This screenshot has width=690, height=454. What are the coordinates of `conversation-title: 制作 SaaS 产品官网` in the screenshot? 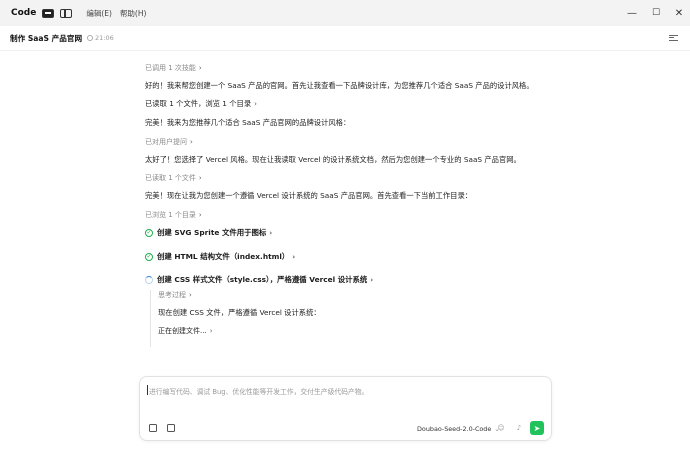 It's located at (46, 38).